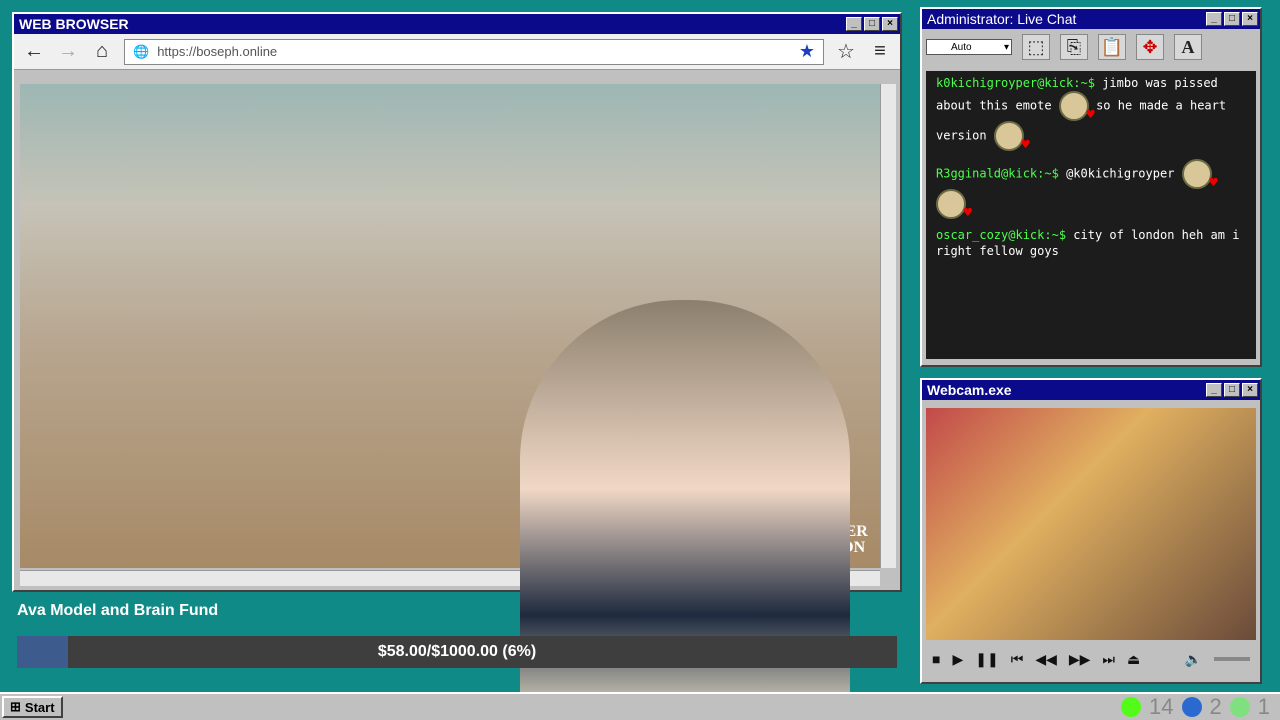  I want to click on webcam-window: Webcam.exe _ □ × ■ ▶ ❚❚ ⏮ ◀◀ ▶▶ ⏭ ⏏ 🔈, so click(1091, 531).